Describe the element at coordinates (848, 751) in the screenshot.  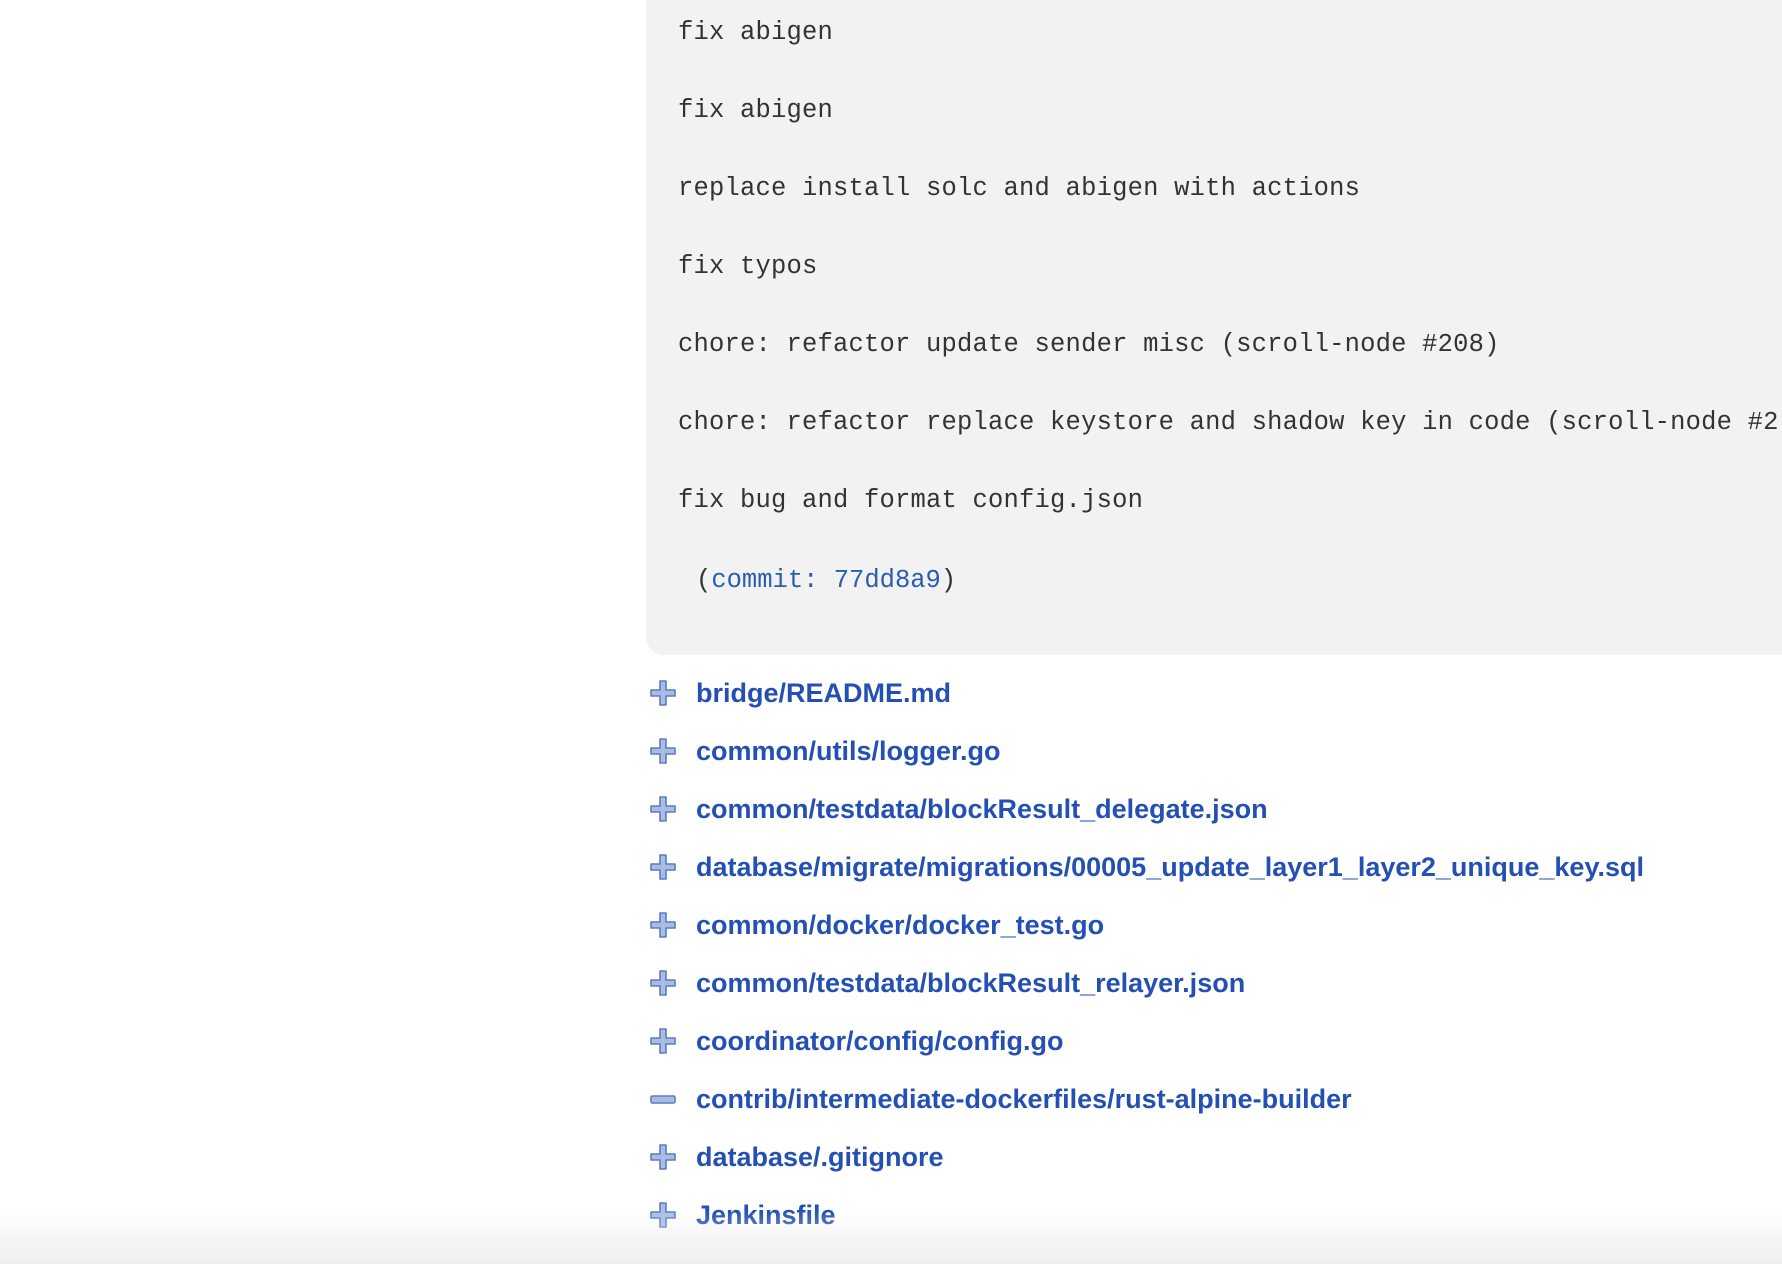
I see `file-path-link: common/utils/logger.go` at that location.